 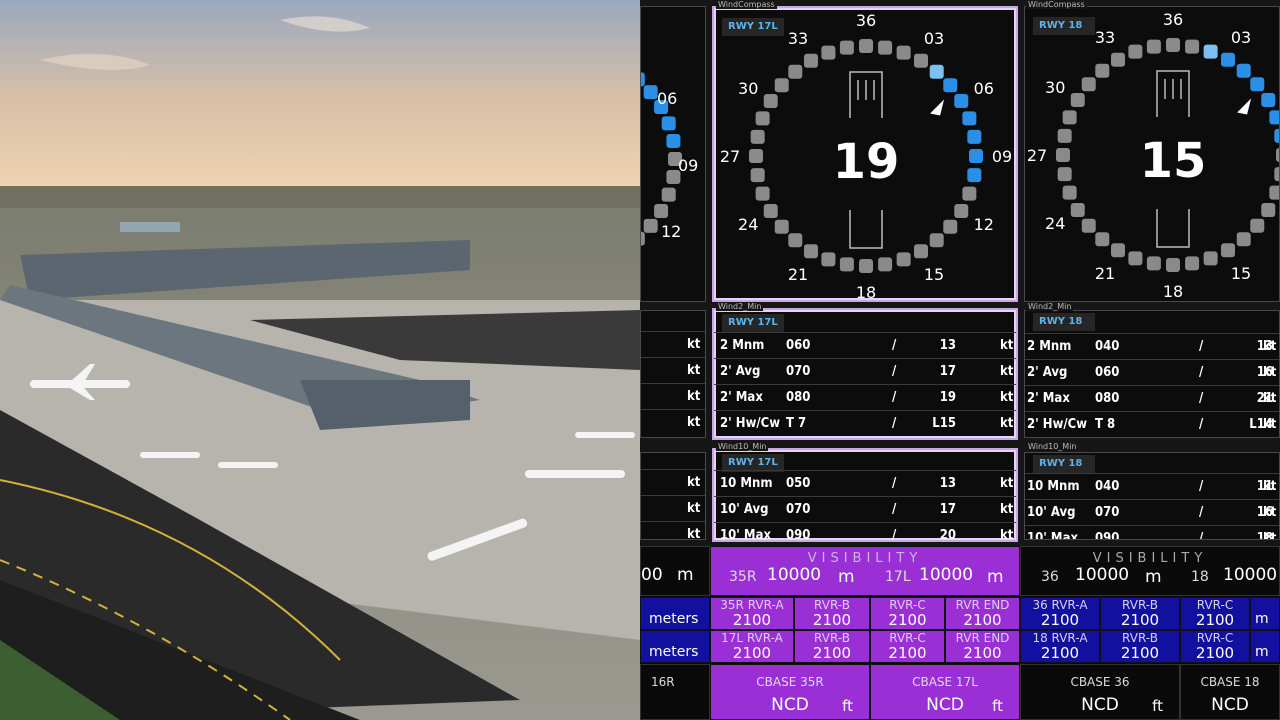 I want to click on wind-compass-17l: 36 03 06 09 12 15 18 21 24 27 30 33 19 RWY 17L, so click(x=865, y=154).